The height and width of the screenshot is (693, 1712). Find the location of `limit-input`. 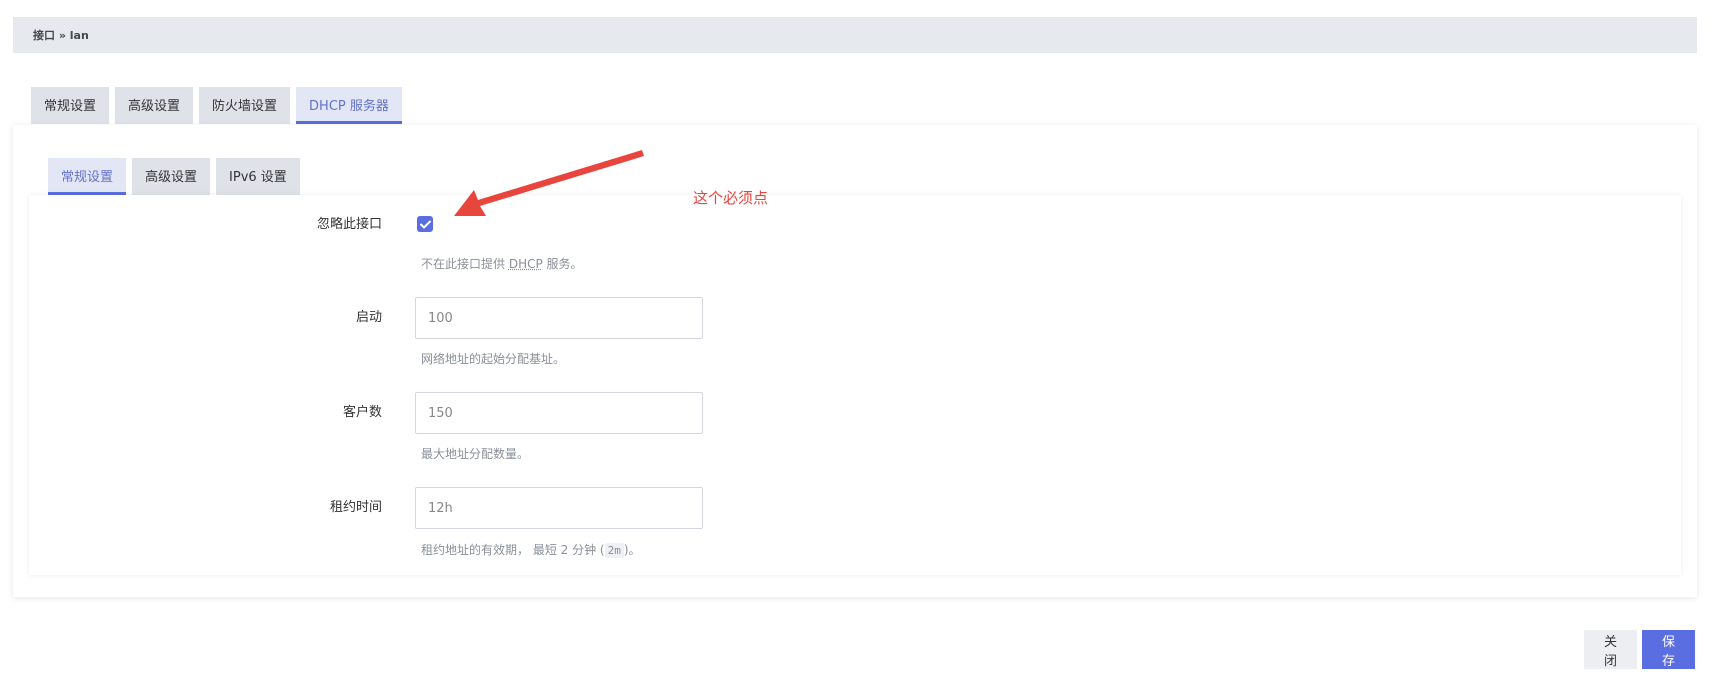

limit-input is located at coordinates (559, 413).